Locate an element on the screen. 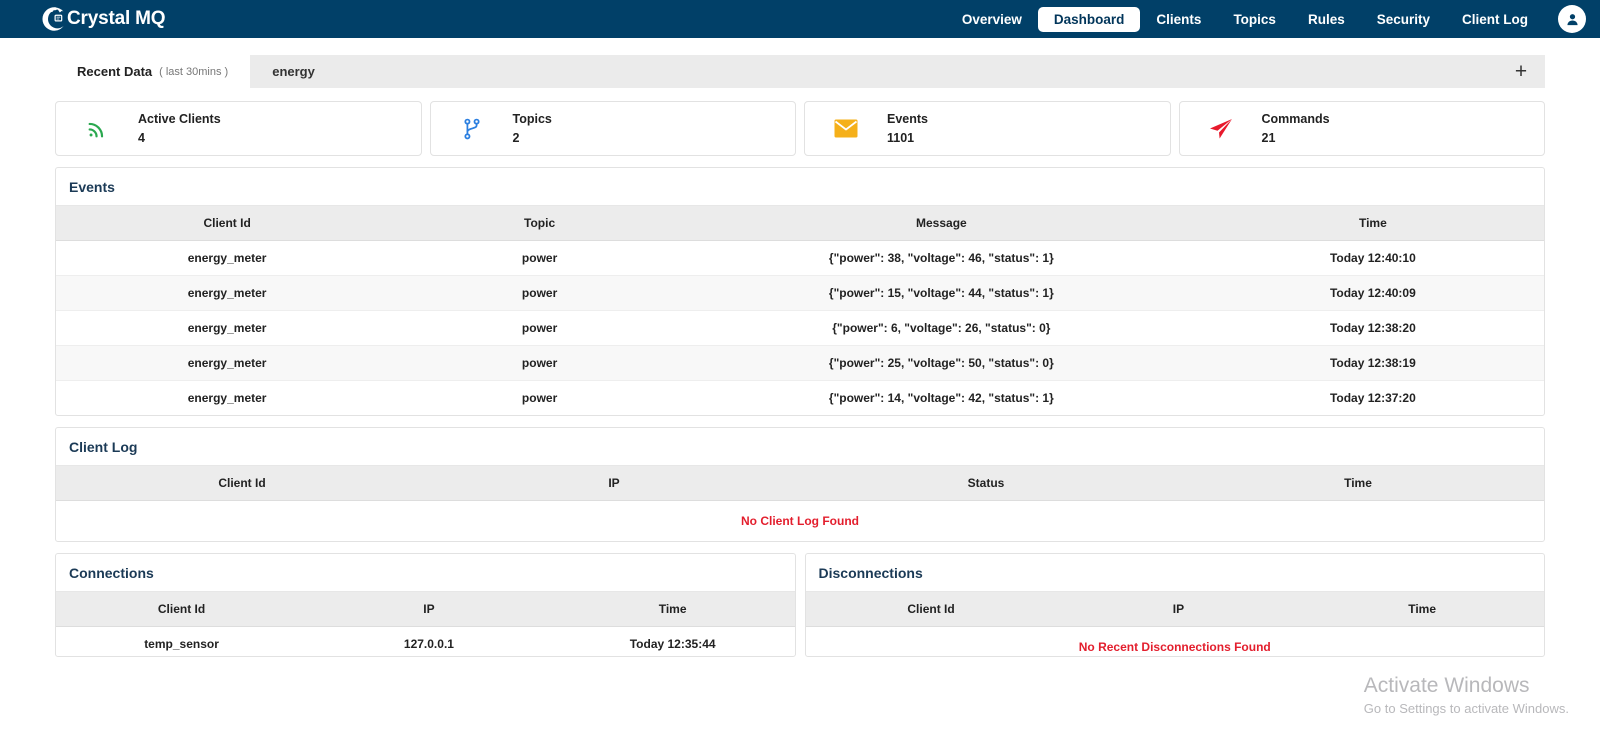 The height and width of the screenshot is (756, 1600). nav-item-overview: Overview is located at coordinates (992, 19).